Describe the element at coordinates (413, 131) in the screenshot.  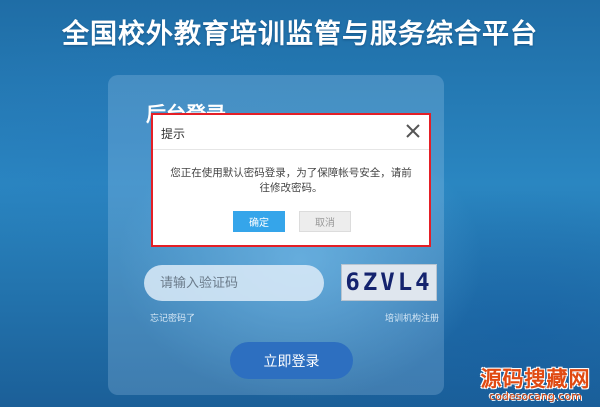
I see `close-icon` at that location.